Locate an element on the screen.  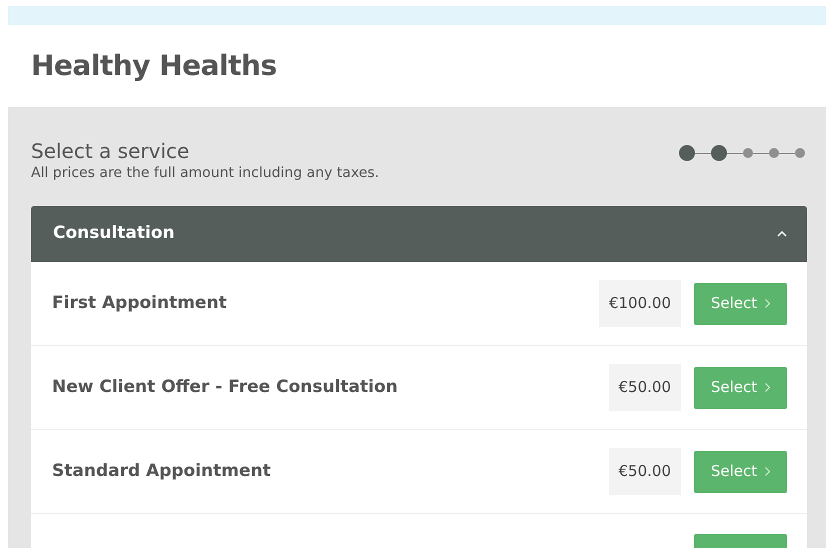
collapse-chevron-icon is located at coordinates (782, 234).